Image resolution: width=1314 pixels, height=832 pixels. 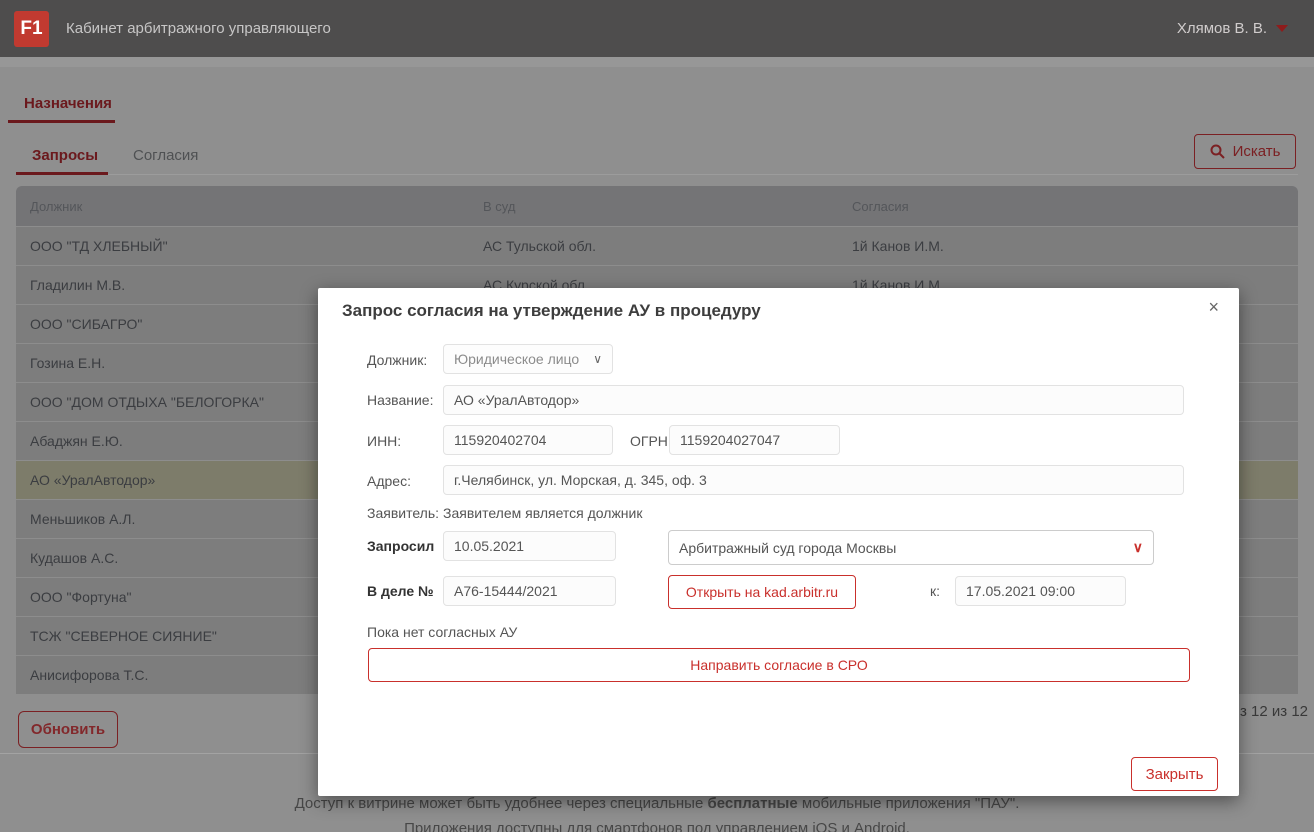 I want to click on applicant-label: Заявитель:, so click(x=403, y=513).